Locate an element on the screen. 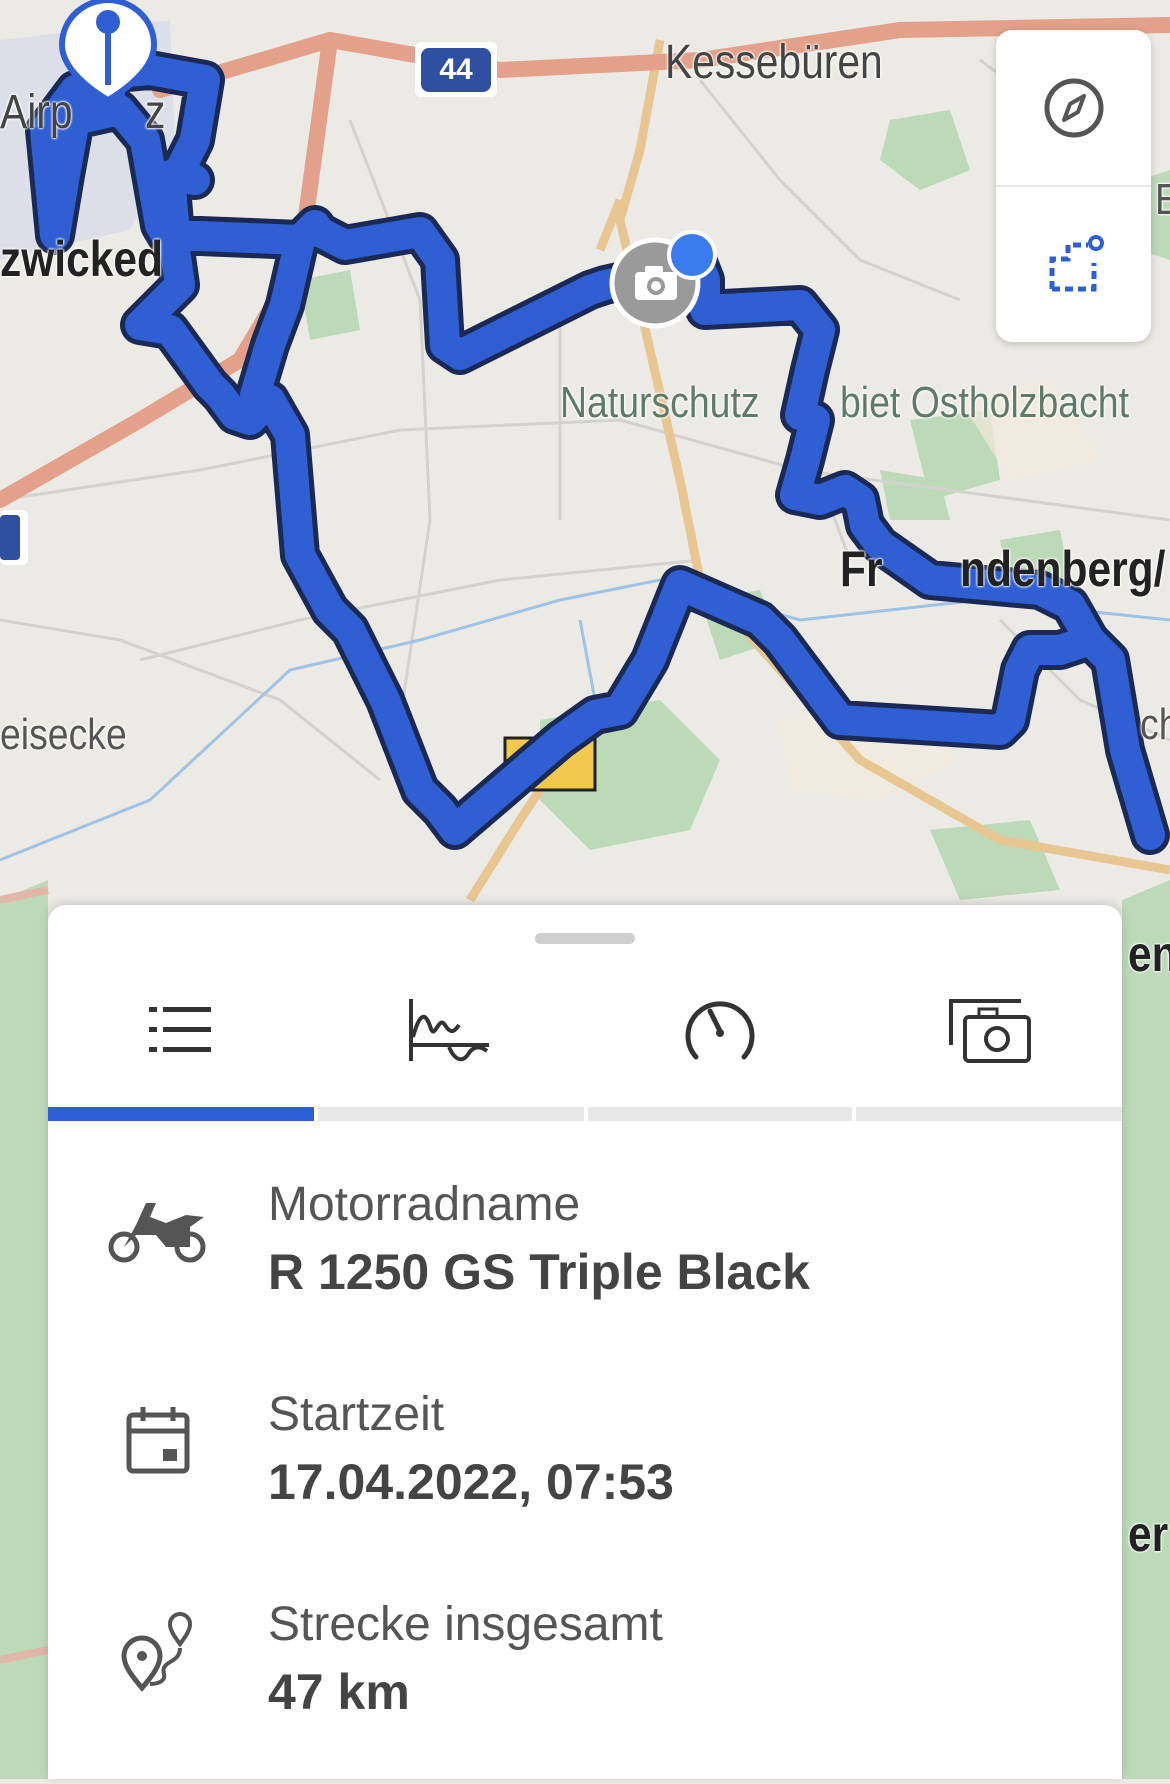 The height and width of the screenshot is (1784, 1170). tab-indicator-photos is located at coordinates (989, 1114).